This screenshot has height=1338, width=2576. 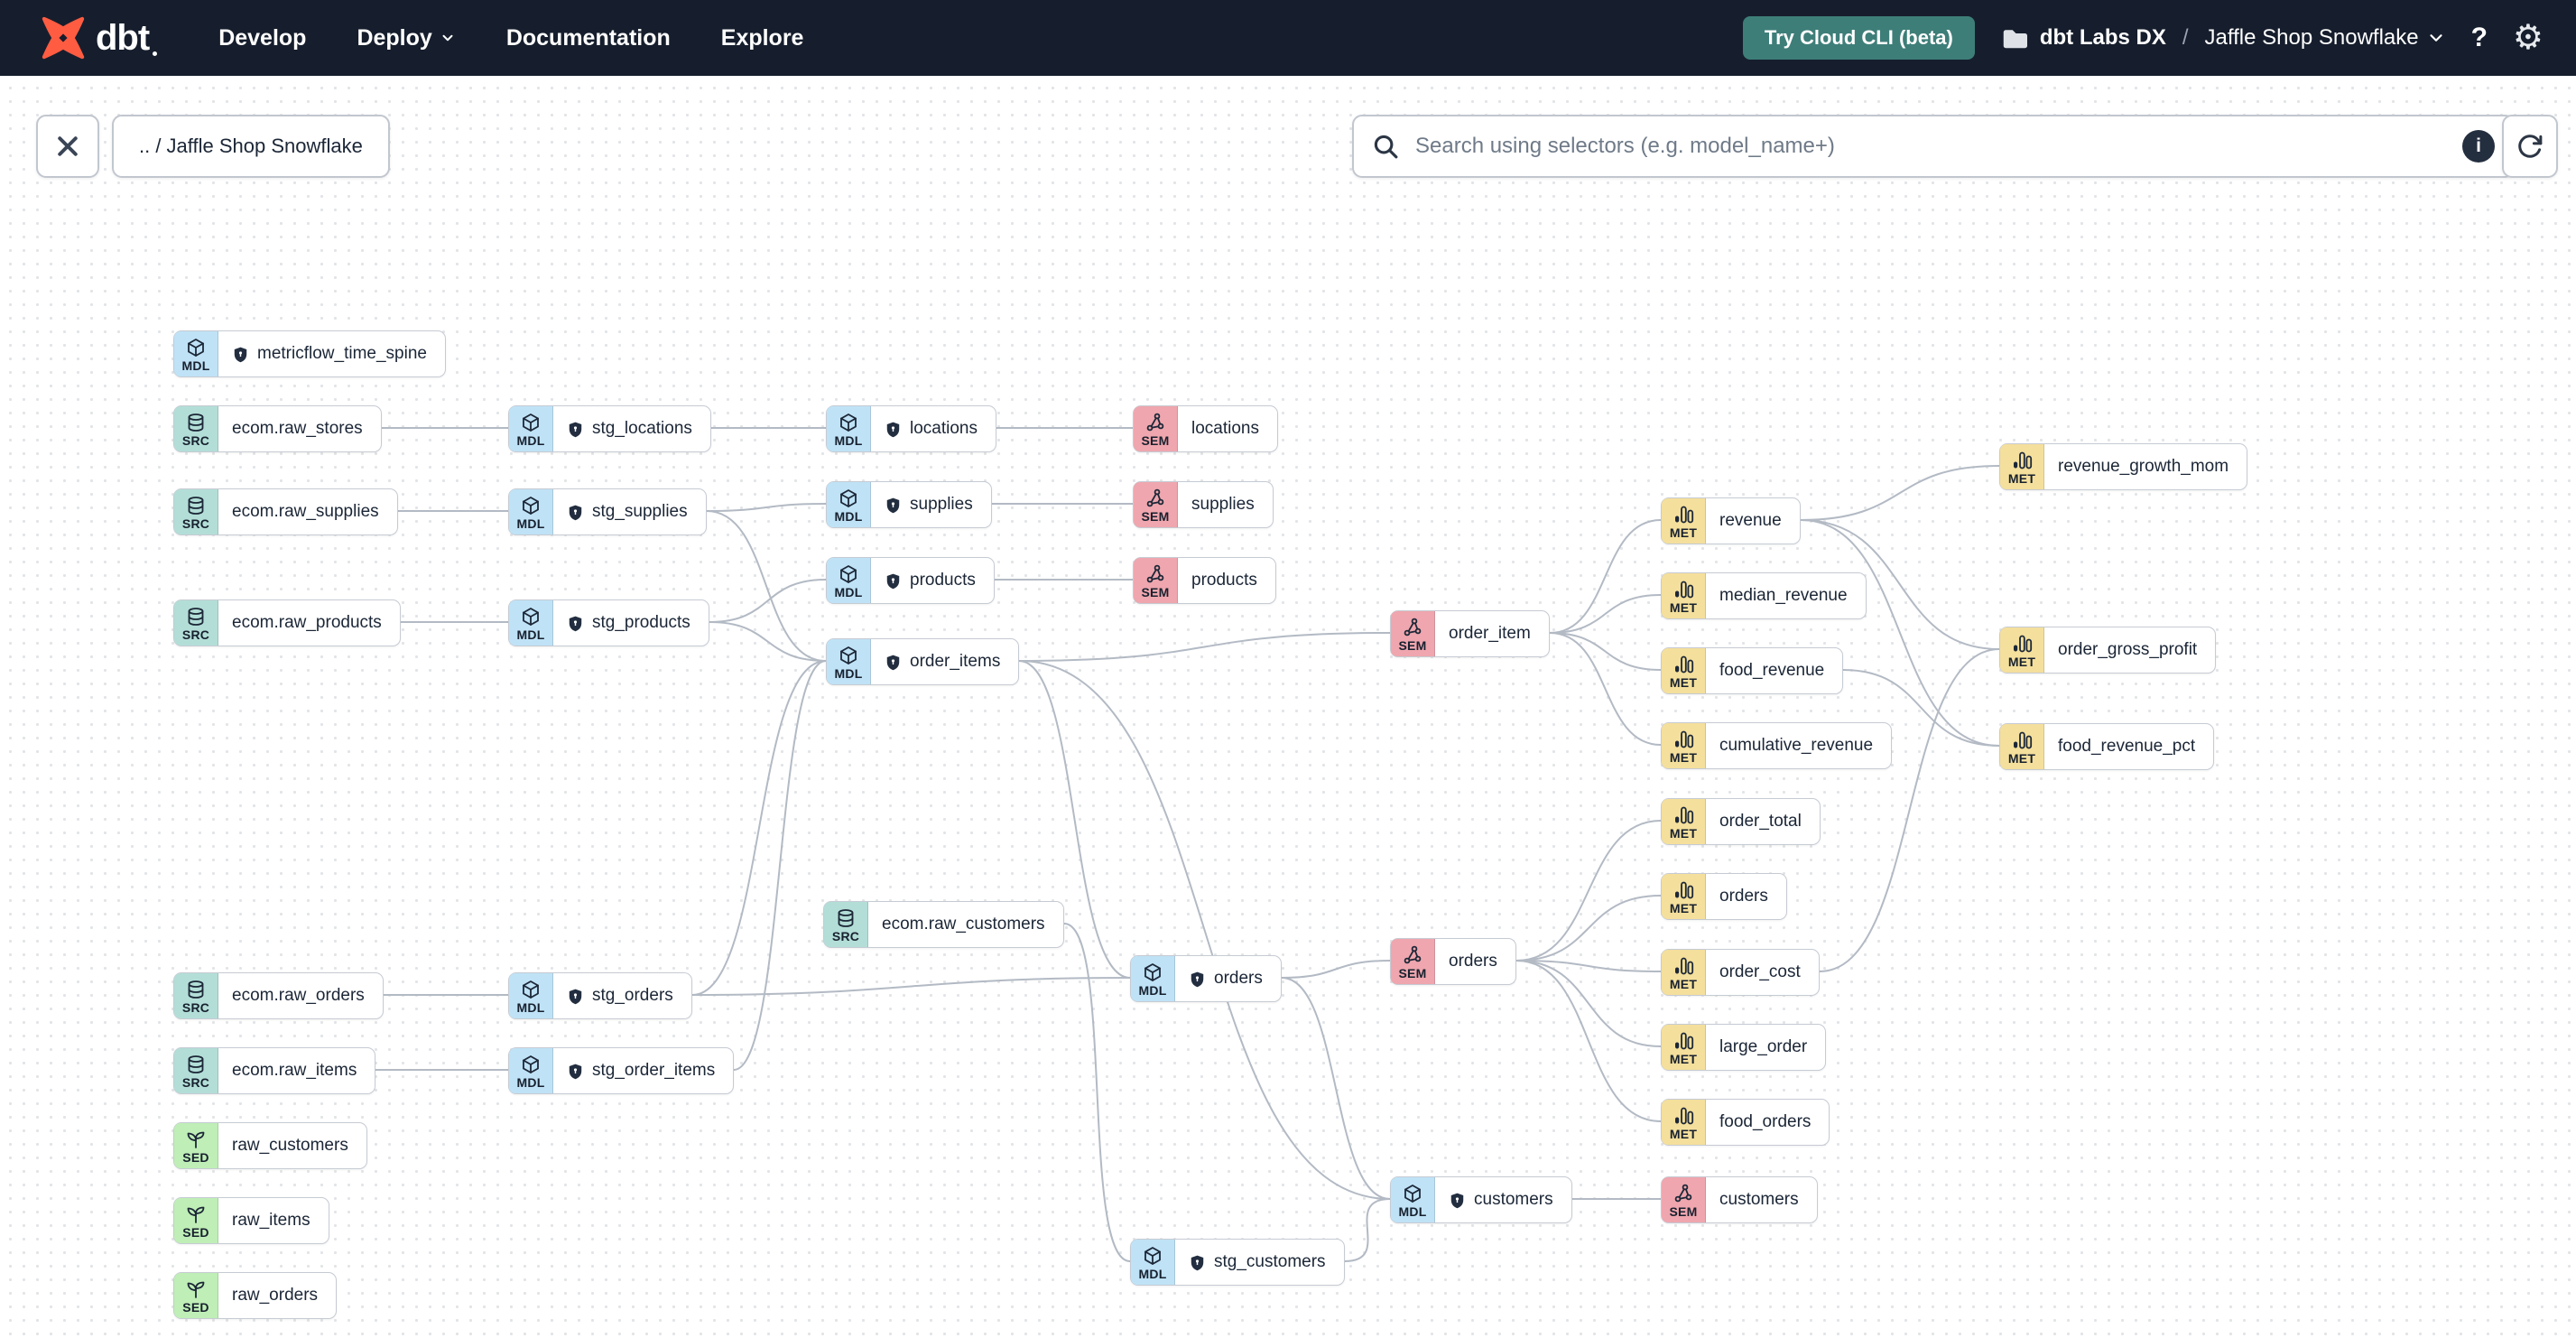 I want to click on node-met_cumulative_revenue: MET cumulative_revenue, so click(x=1777, y=746).